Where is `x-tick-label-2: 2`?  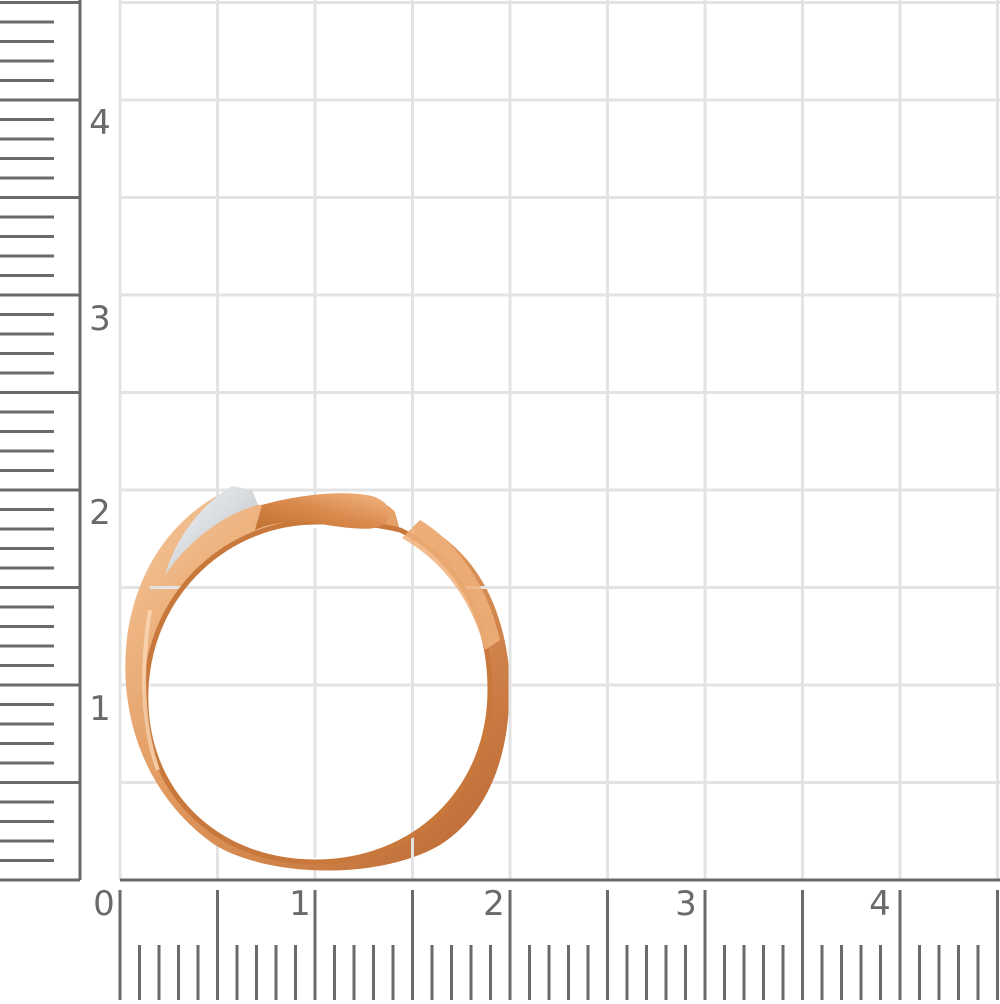 x-tick-label-2: 2 is located at coordinates (494, 904).